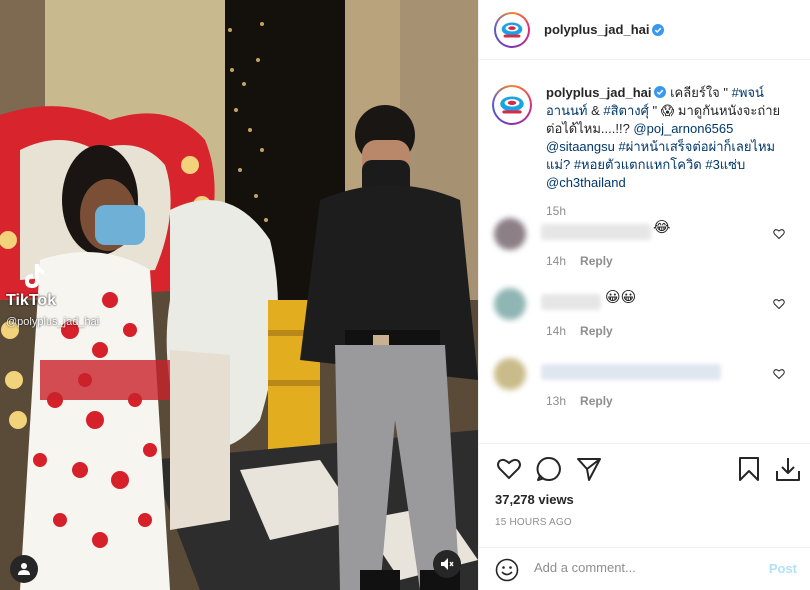 Image resolution: width=810 pixels, height=590 pixels. What do you see at coordinates (644, 393) in the screenshot?
I see `comment-item: 13h Reply` at bounding box center [644, 393].